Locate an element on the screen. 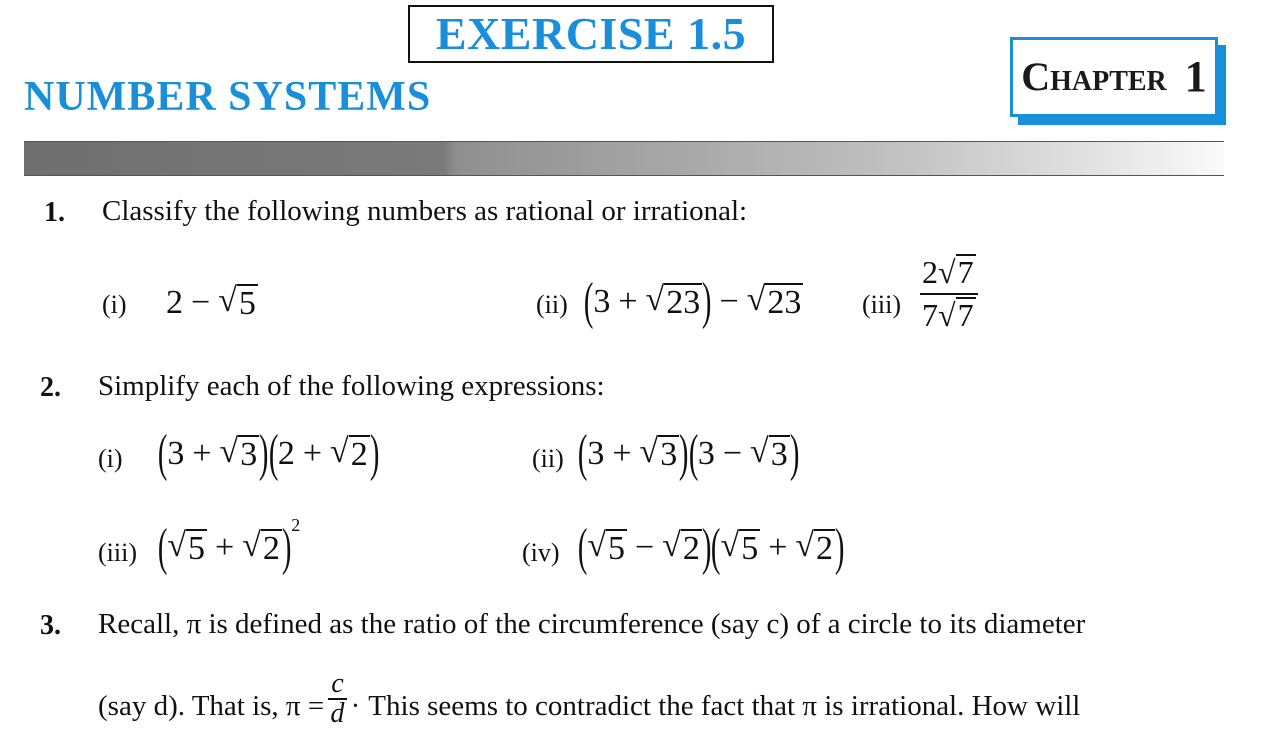 The image size is (1280, 729). question-3-number: 3. is located at coordinates (50, 625).